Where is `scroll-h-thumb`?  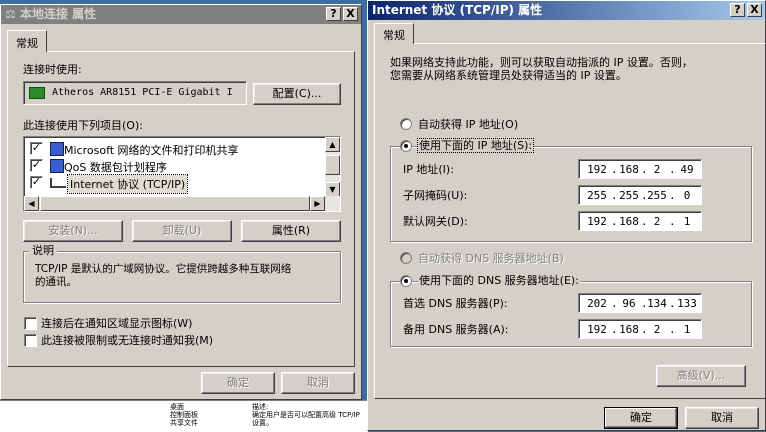 scroll-h-thumb is located at coordinates (175, 203).